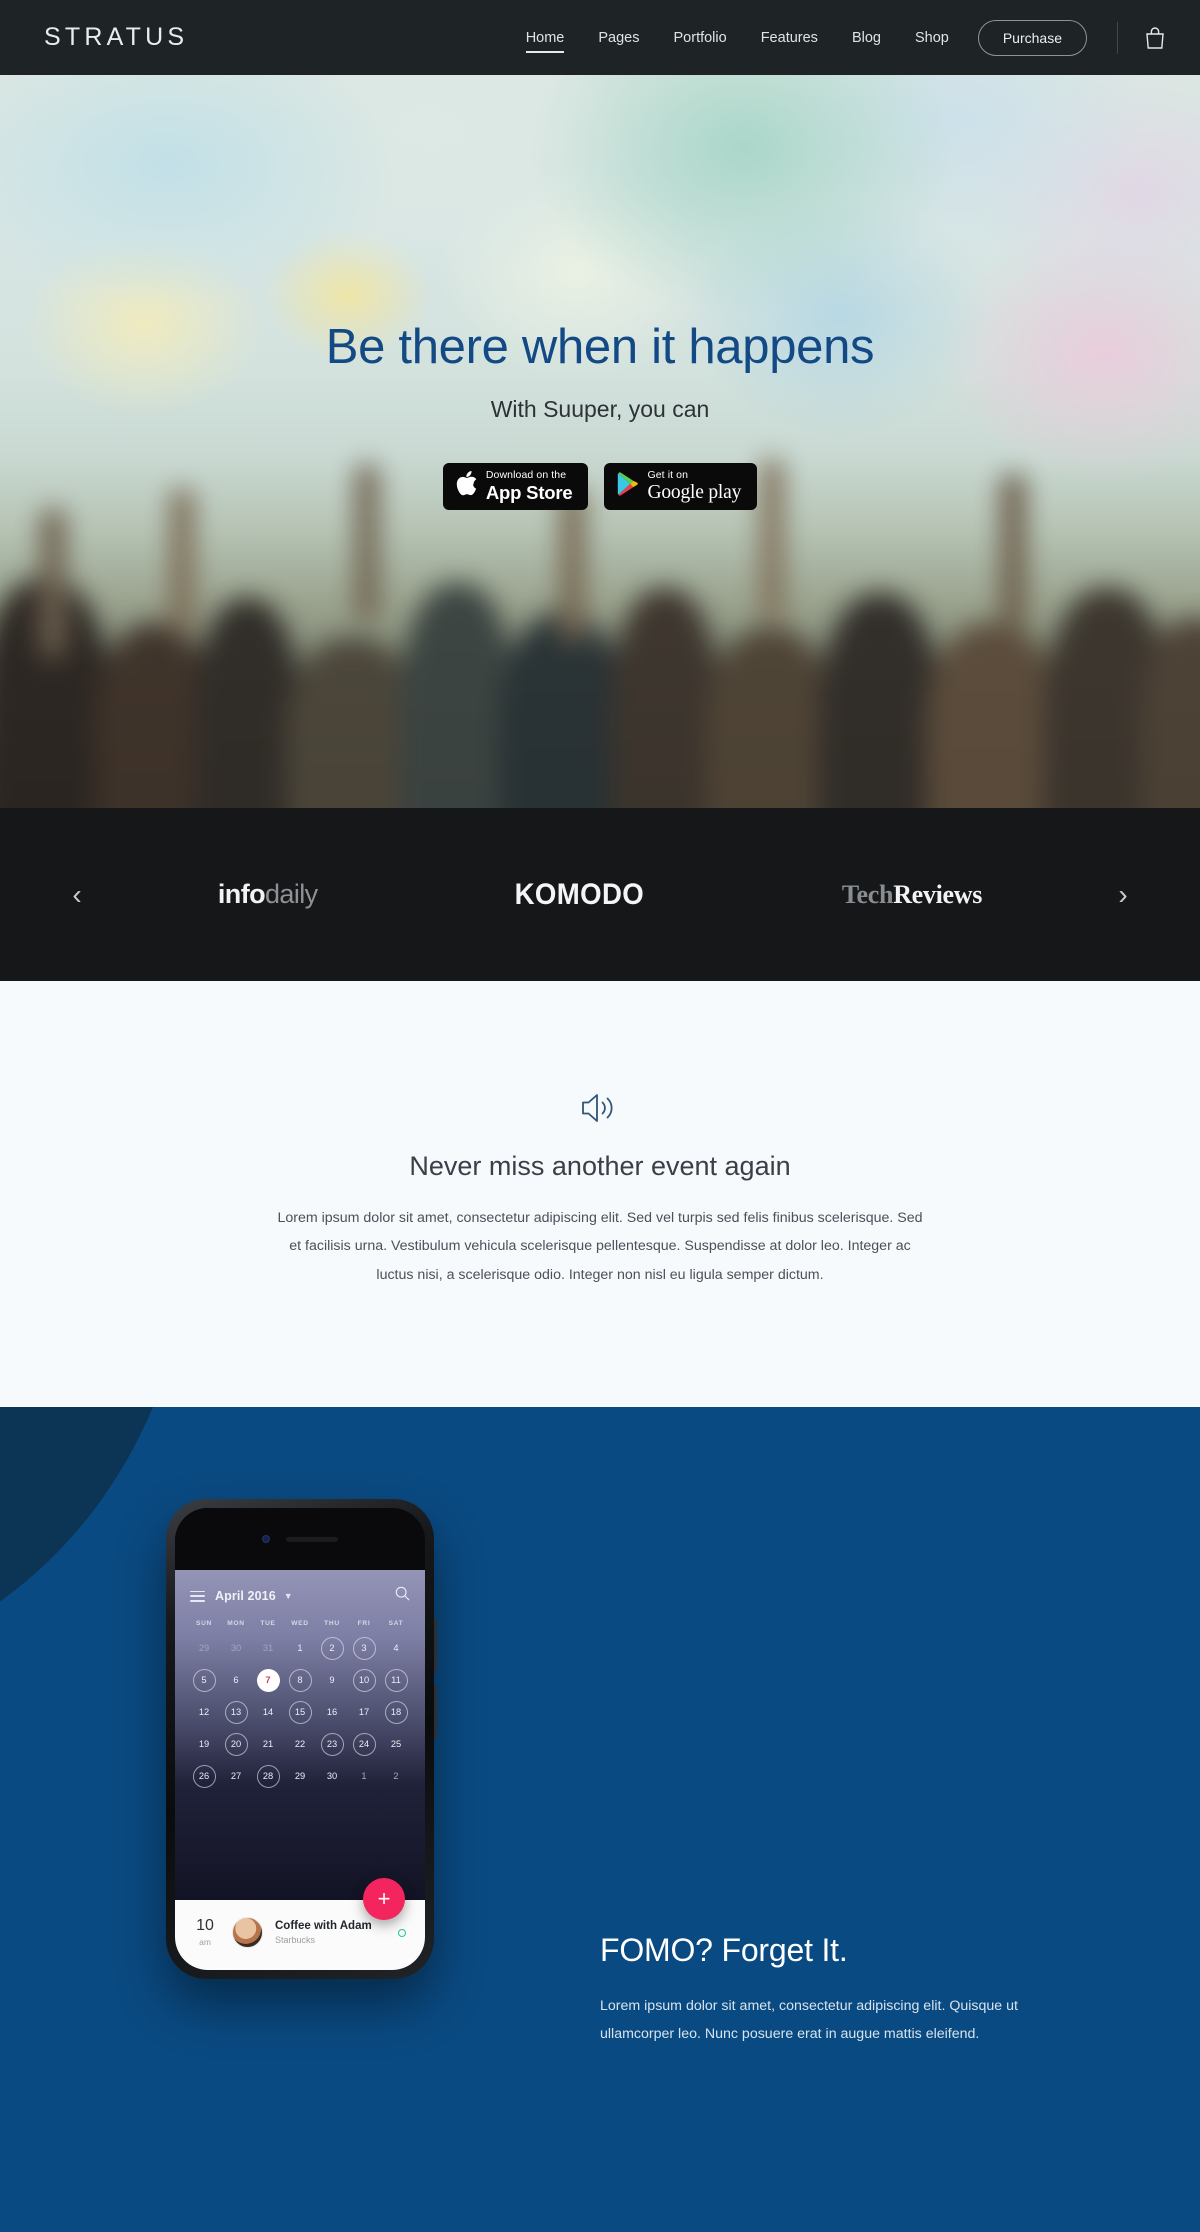 This screenshot has width=1200, height=2232. I want to click on brand-logo: STRATUS, so click(116, 37).